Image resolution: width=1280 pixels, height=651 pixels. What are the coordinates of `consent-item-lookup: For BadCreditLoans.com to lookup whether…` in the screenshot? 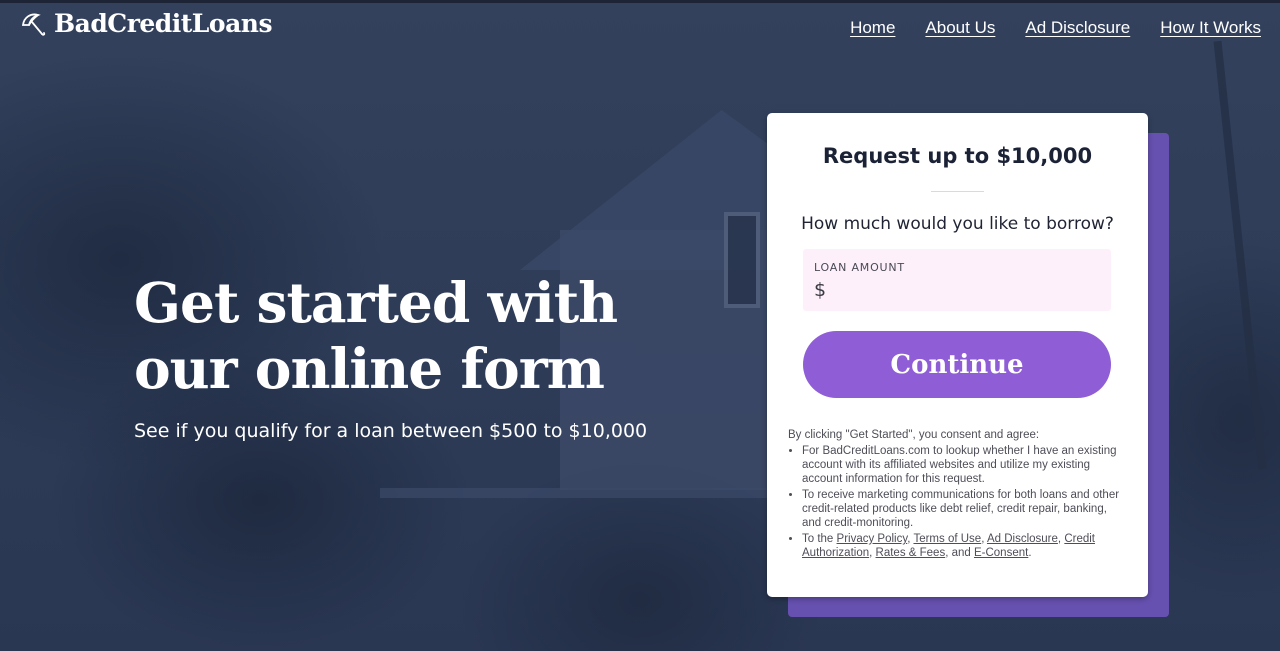 It's located at (965, 465).